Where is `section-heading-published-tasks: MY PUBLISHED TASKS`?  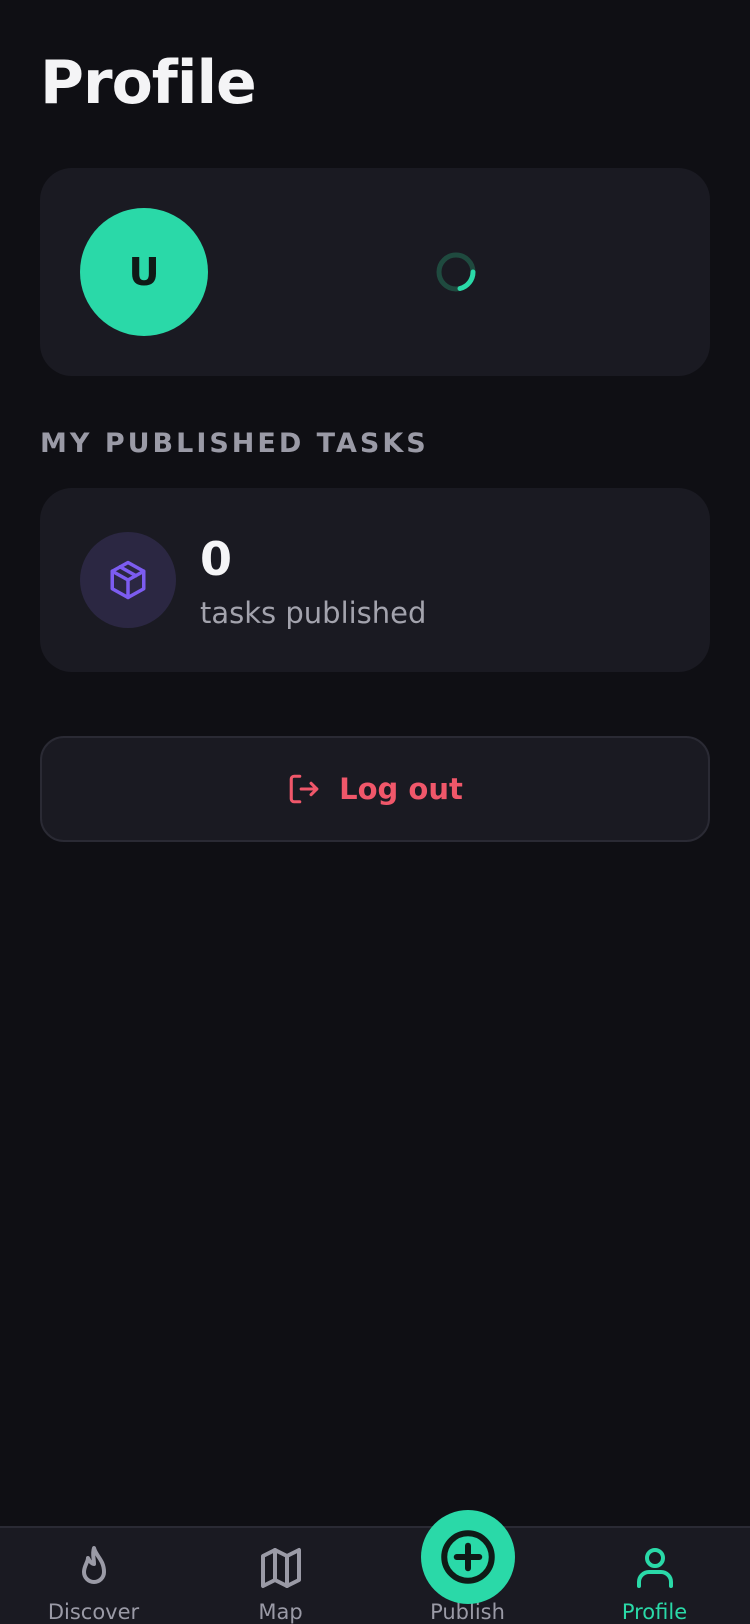
section-heading-published-tasks: MY PUBLISHED TASKS is located at coordinates (234, 443).